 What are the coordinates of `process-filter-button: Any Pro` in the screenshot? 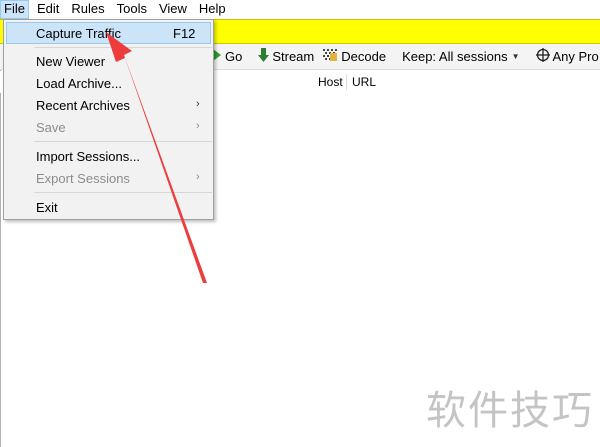 It's located at (566, 57).